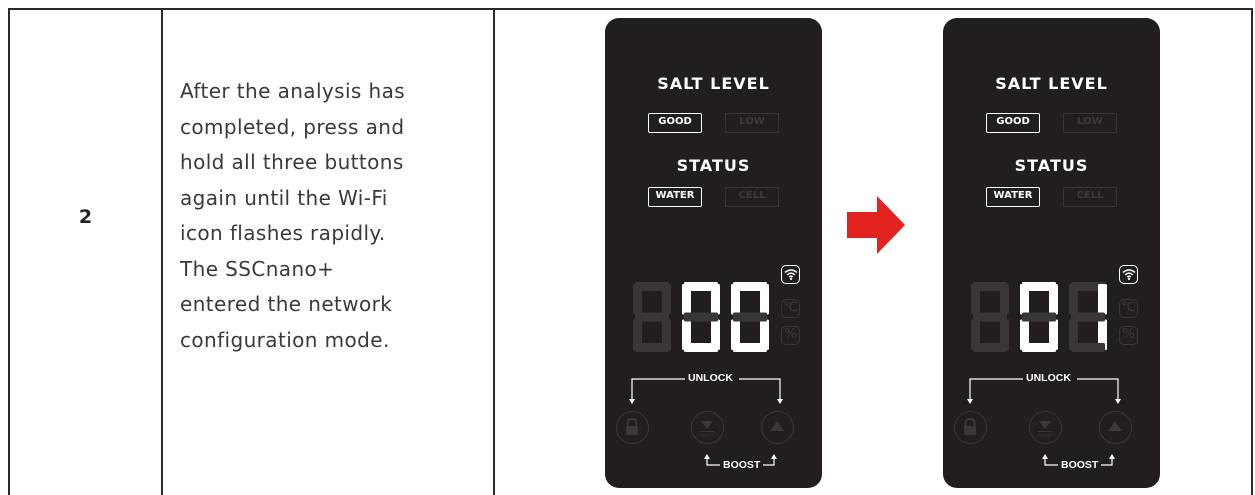 The width and height of the screenshot is (1255, 495). Describe the element at coordinates (283, 233) in the screenshot. I see `instruction-line: icon flashes rapidly.` at that location.